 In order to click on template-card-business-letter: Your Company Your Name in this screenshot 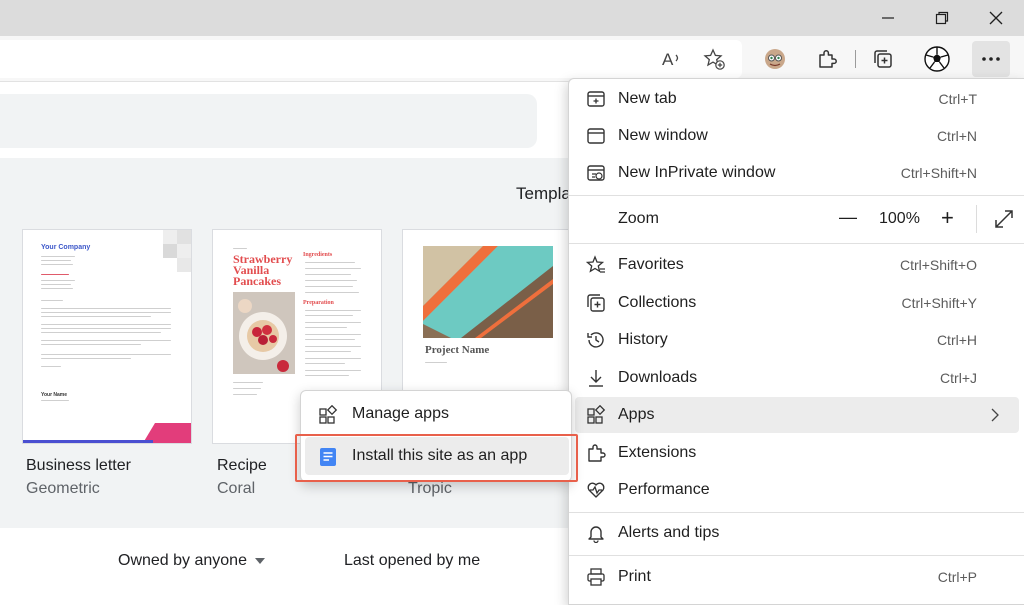, I will do `click(107, 336)`.